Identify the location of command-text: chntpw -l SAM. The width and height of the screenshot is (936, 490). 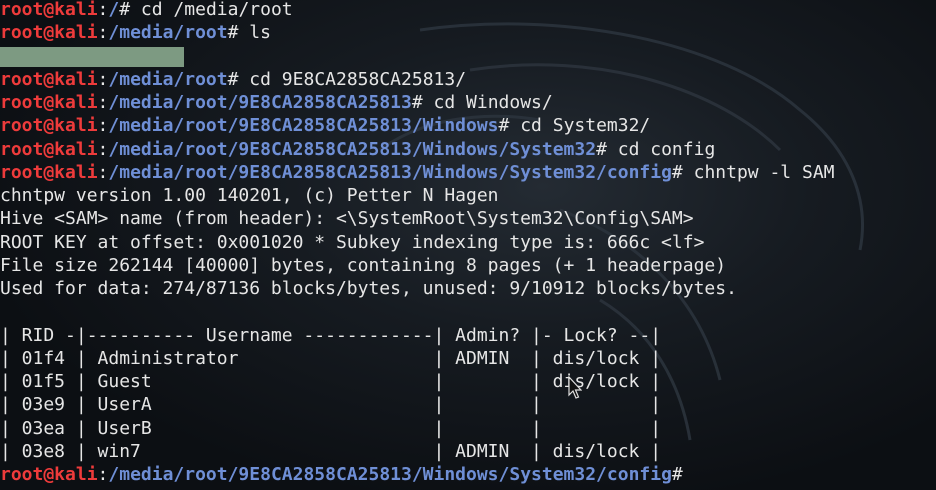
(764, 172).